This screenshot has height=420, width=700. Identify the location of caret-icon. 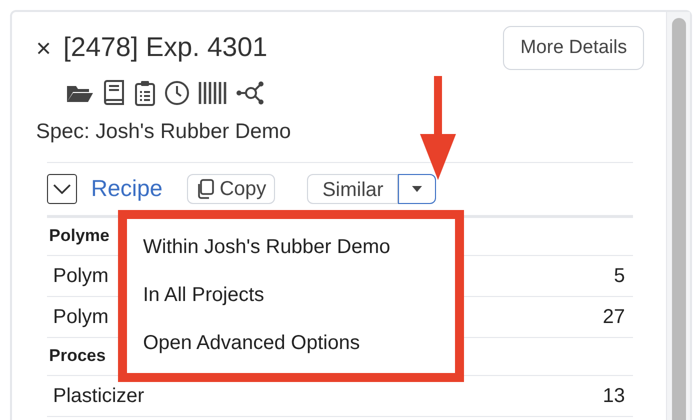
(417, 189).